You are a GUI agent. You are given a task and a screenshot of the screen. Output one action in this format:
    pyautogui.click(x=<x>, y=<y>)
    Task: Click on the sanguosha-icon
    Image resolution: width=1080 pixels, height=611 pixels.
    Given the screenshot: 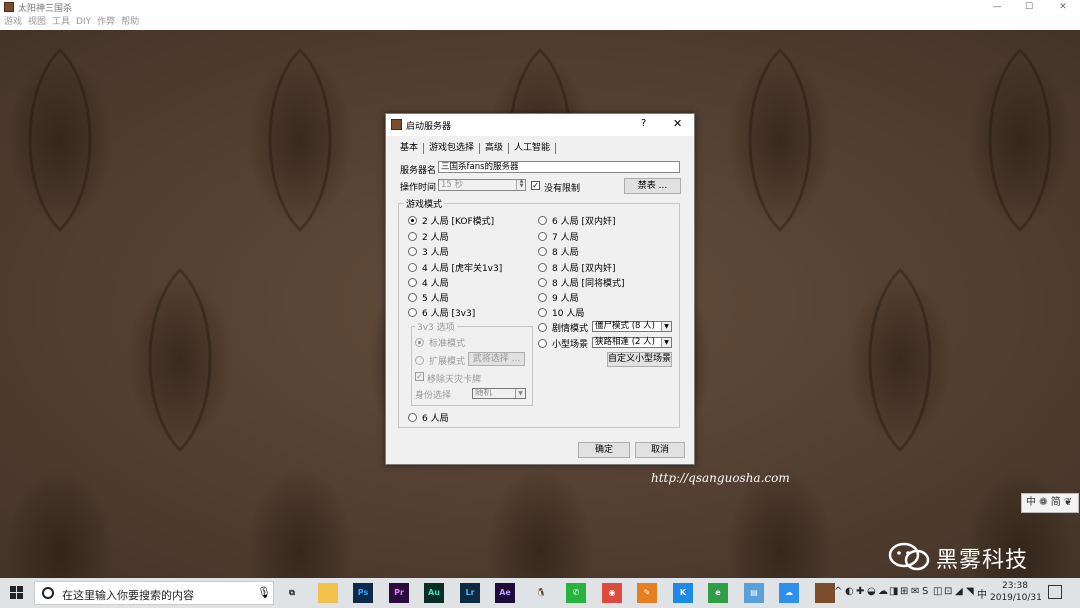 What is the action you would take?
    pyautogui.click(x=825, y=593)
    